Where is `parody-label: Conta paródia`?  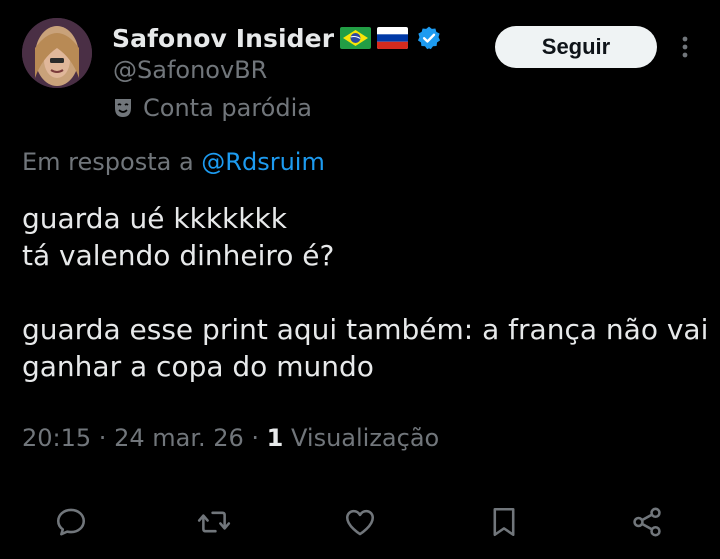
parody-label: Conta paródia is located at coordinates (227, 108).